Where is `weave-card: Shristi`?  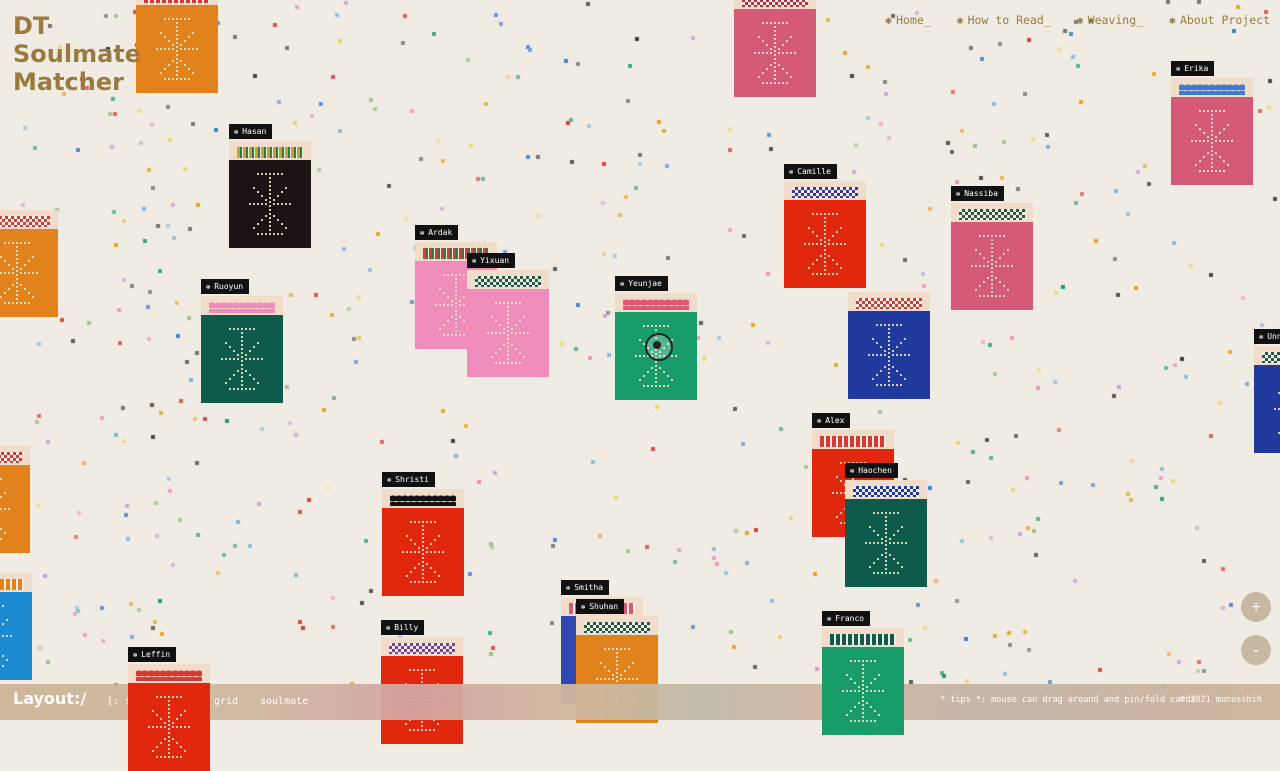
weave-card: Shristi is located at coordinates (423, 534).